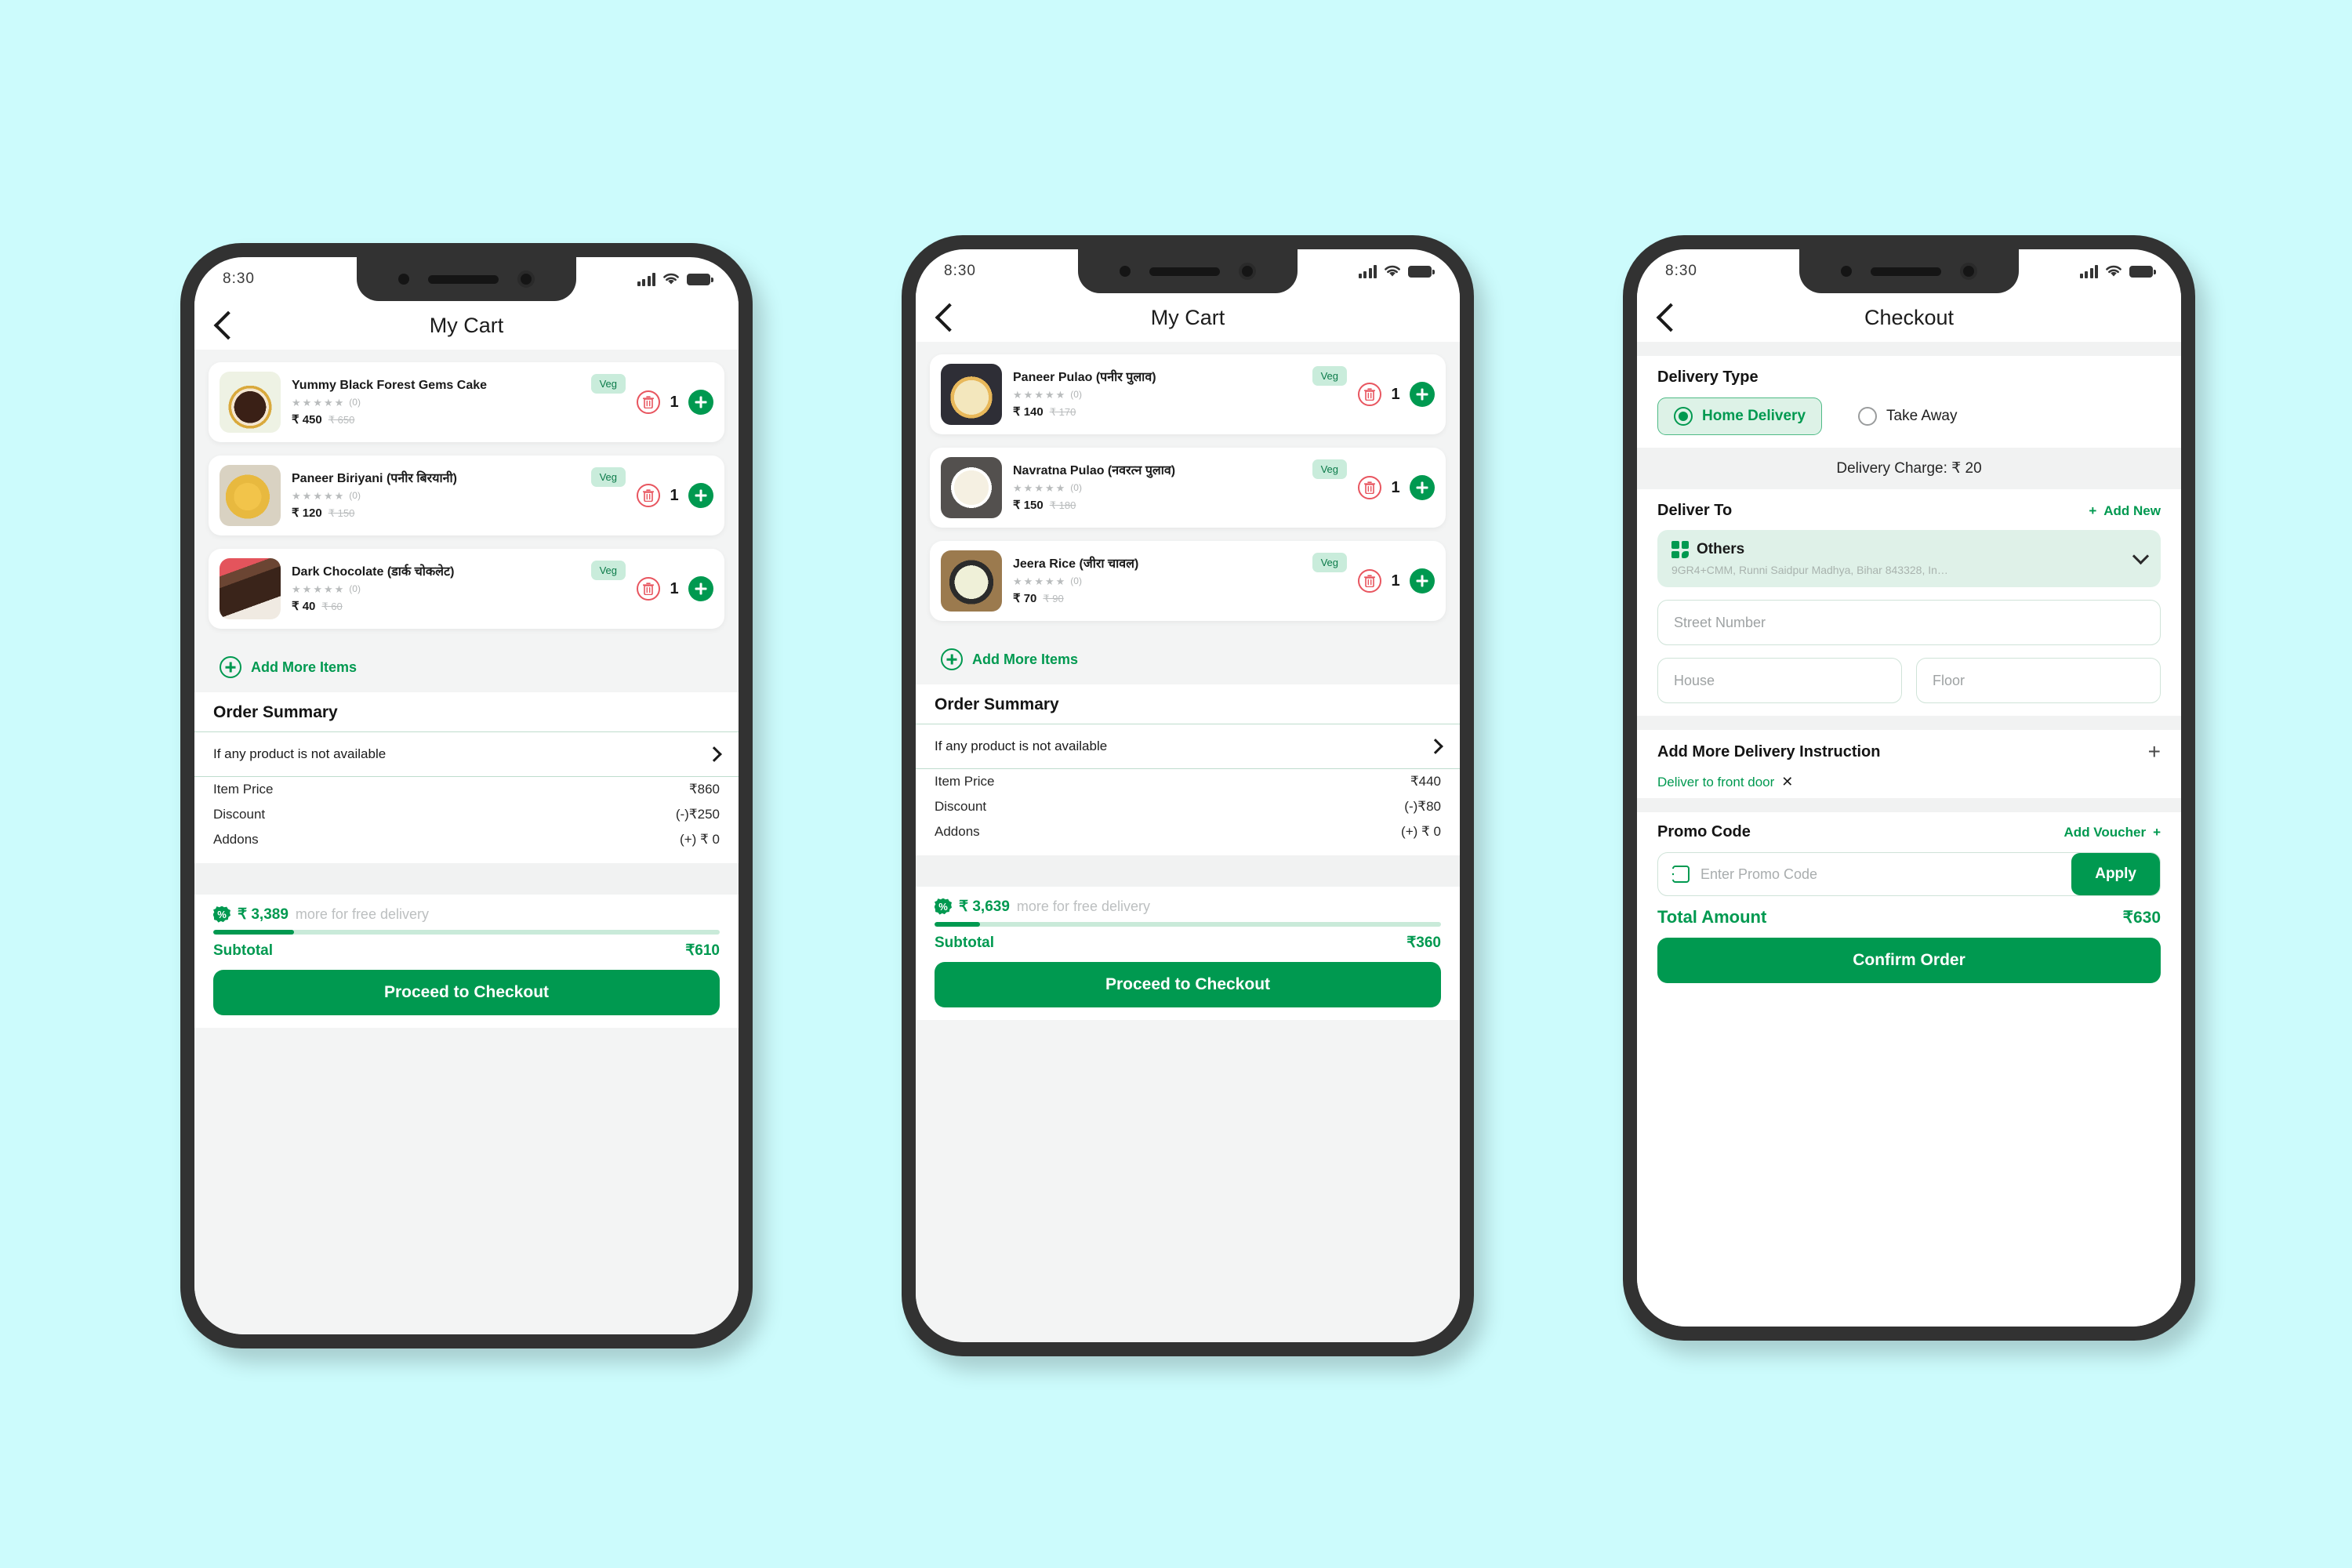  Describe the element at coordinates (2088, 271) in the screenshot. I see `signal-icon` at that location.